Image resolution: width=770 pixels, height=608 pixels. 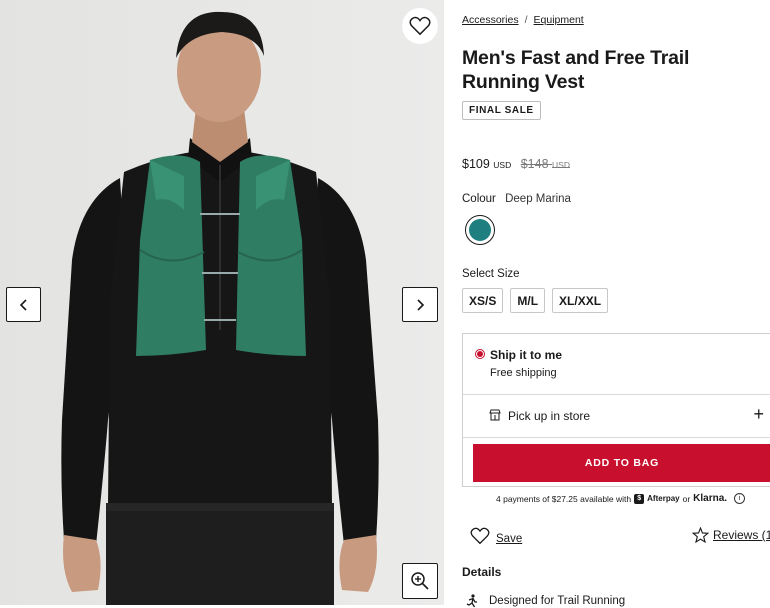 What do you see at coordinates (538, 199) in the screenshot?
I see `colour-value: Deep Marina` at bounding box center [538, 199].